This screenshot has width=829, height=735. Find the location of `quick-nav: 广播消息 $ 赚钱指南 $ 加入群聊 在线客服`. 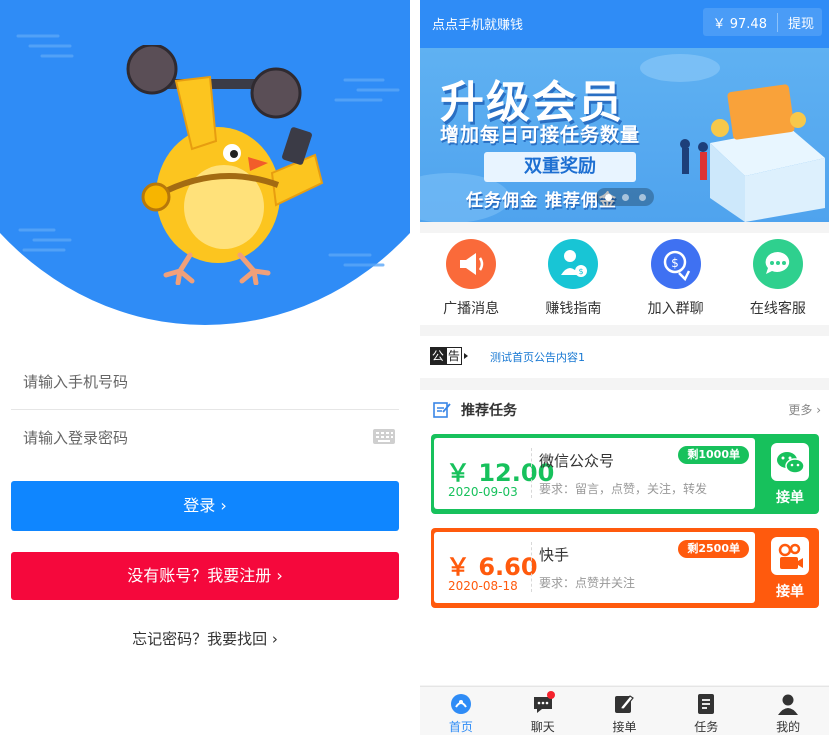

quick-nav: 广播消息 $ 赚钱指南 $ 加入群聊 在线客服 is located at coordinates (624, 279).